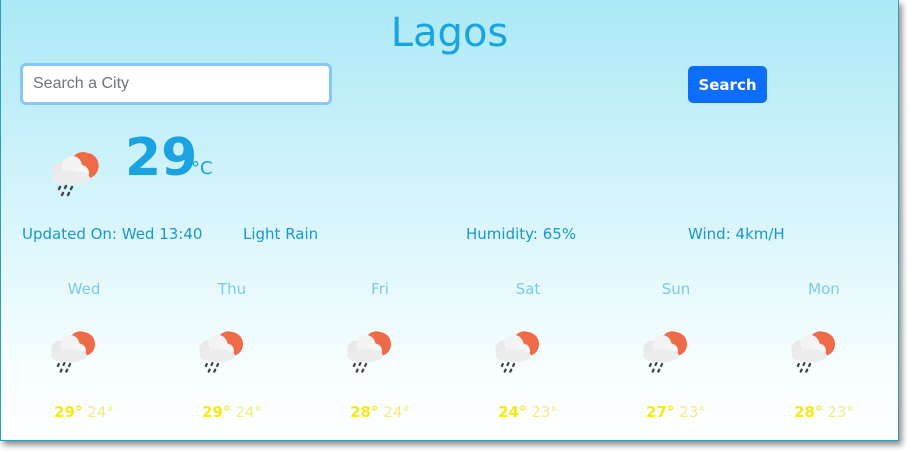 The image size is (909, 452). I want to click on forecast-temps: 24° 23°, so click(528, 412).